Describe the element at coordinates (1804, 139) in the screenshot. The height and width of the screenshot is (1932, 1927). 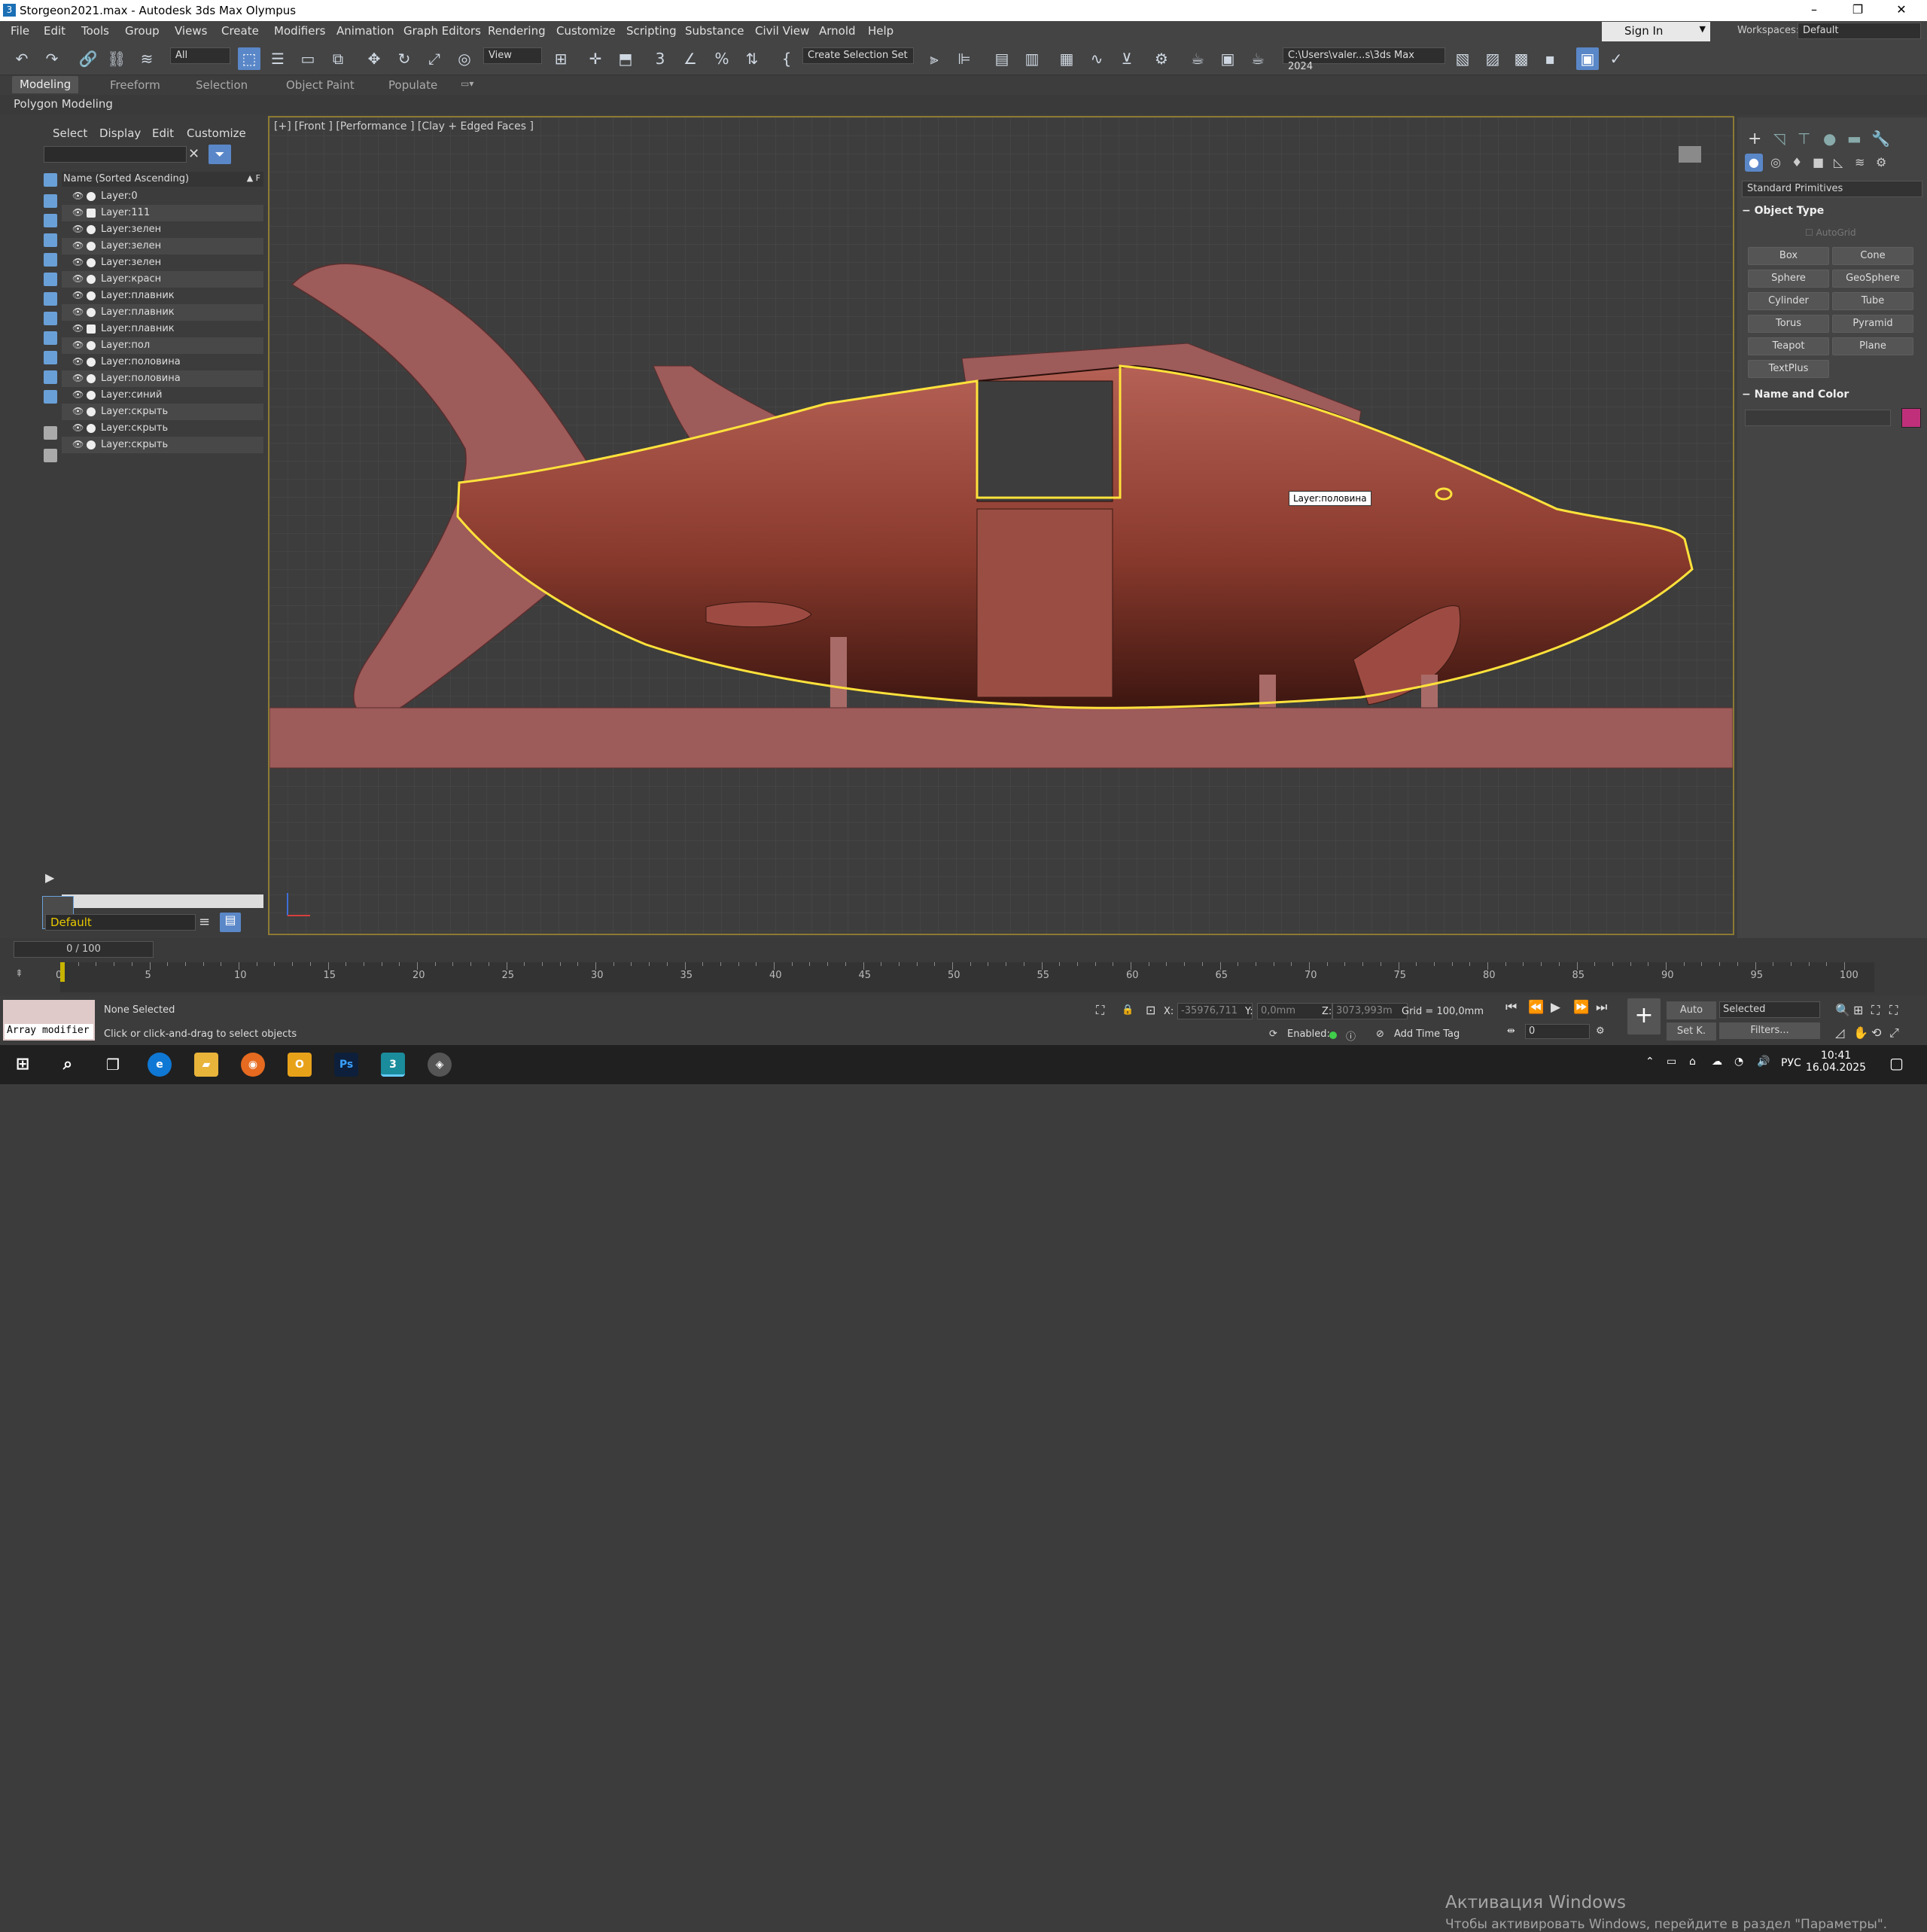
I see `hierarchy-panel-icon: ⊤` at that location.